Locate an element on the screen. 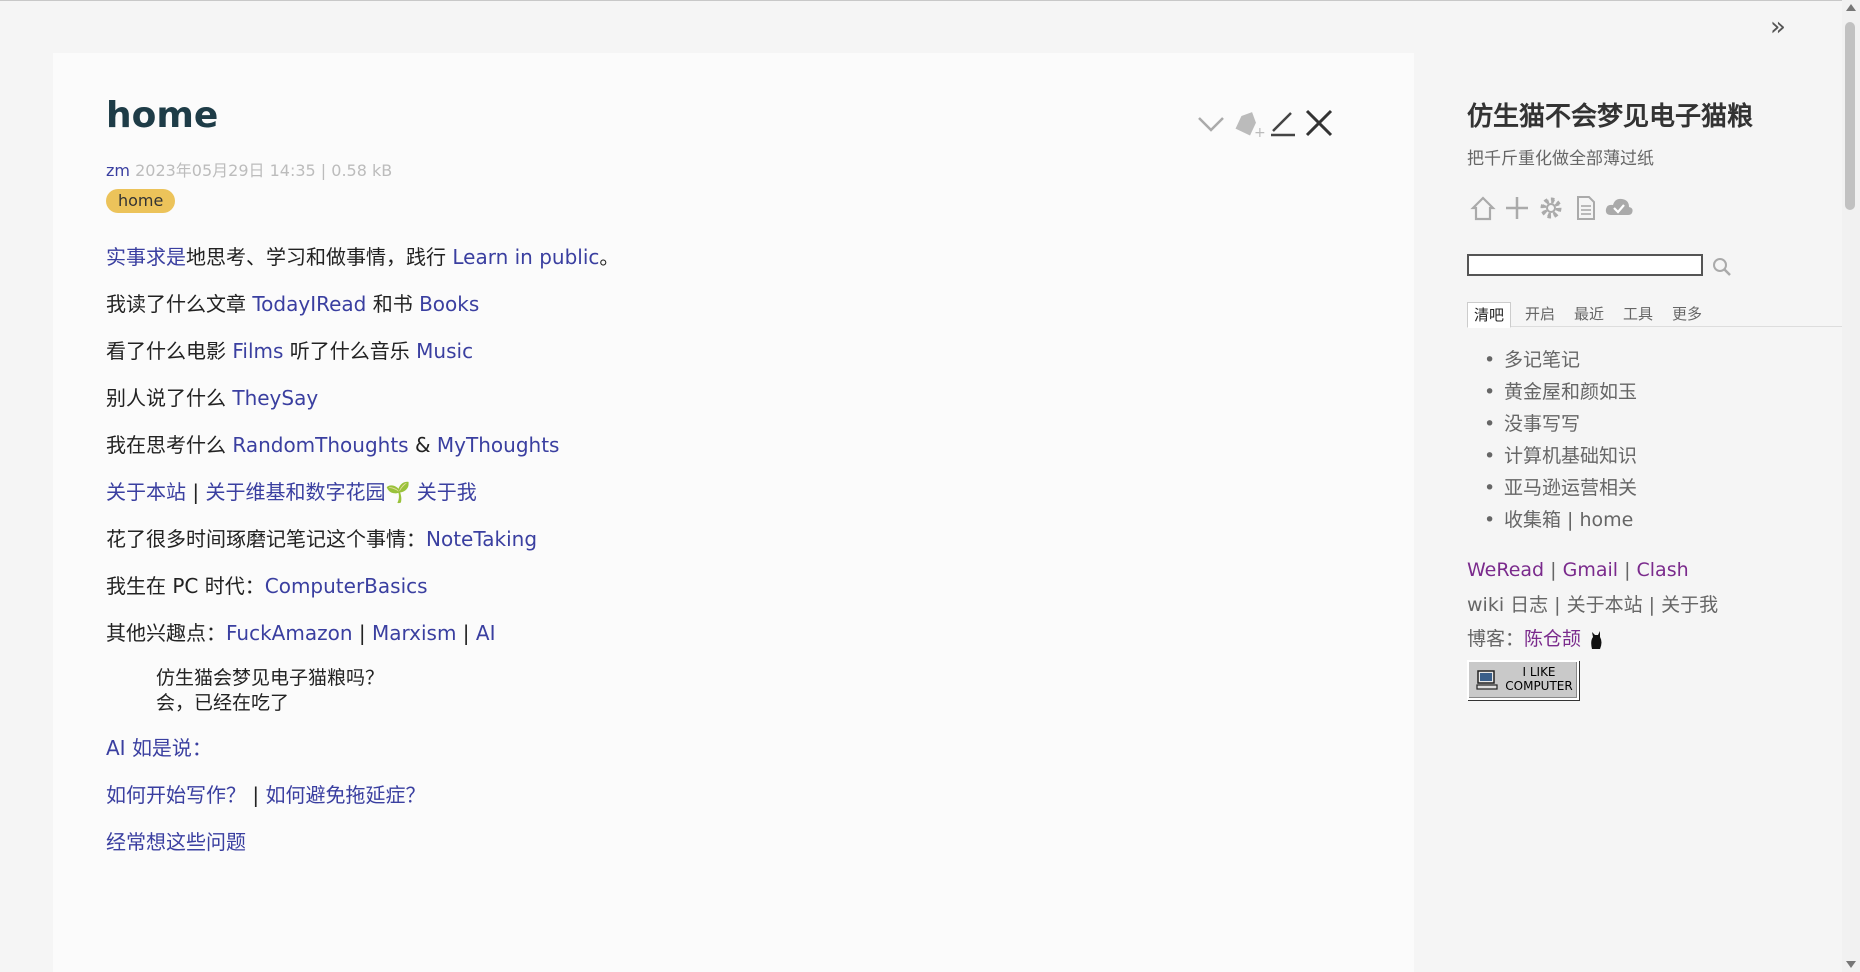 The width and height of the screenshot is (1860, 972). site-title: 仿生猫不会梦见电子猫粮 is located at coordinates (1610, 117).